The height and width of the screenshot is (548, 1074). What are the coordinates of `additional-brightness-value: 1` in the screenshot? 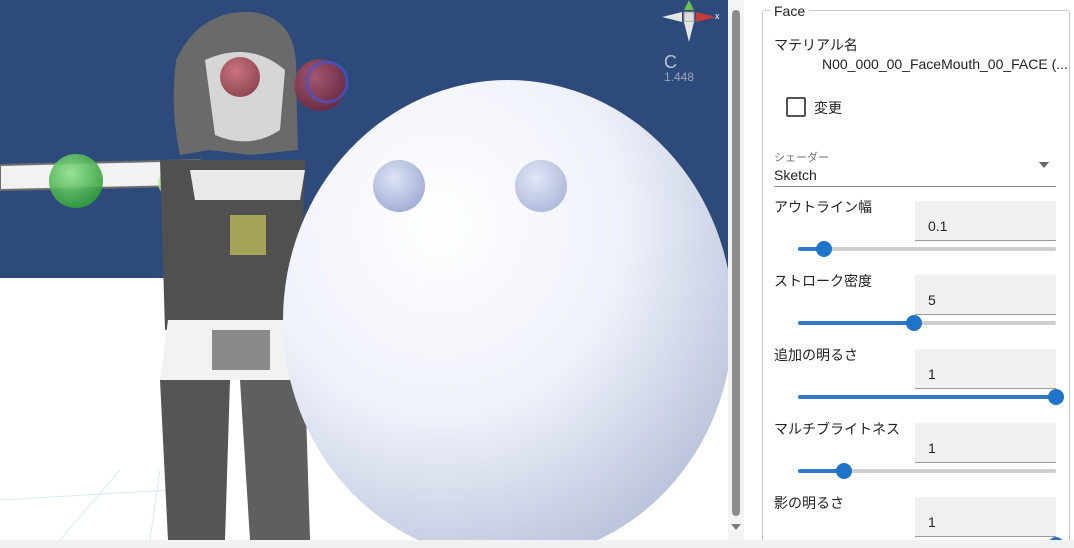 It's located at (932, 374).